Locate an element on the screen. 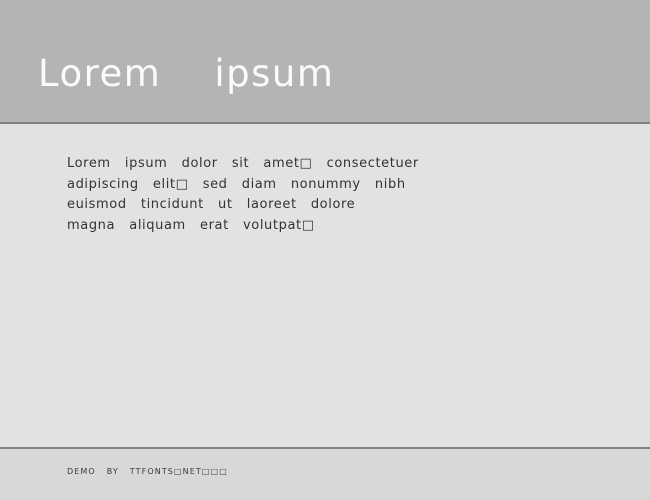 The width and height of the screenshot is (650, 500). demo-credit-label: DEMO BY TTFONTS□NET□□□ is located at coordinates (147, 471).